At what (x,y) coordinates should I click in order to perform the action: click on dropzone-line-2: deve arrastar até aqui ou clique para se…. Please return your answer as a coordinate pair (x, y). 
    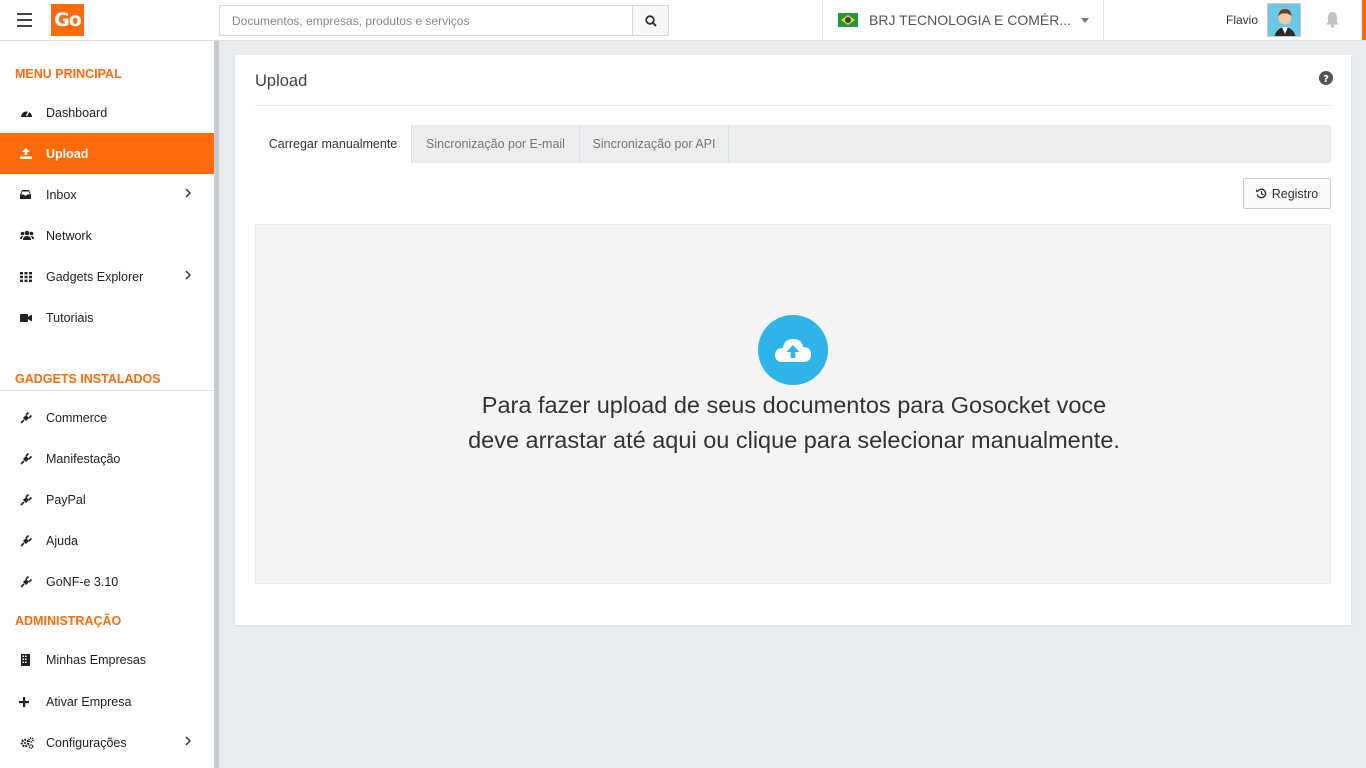
    Looking at the image, I should click on (794, 440).